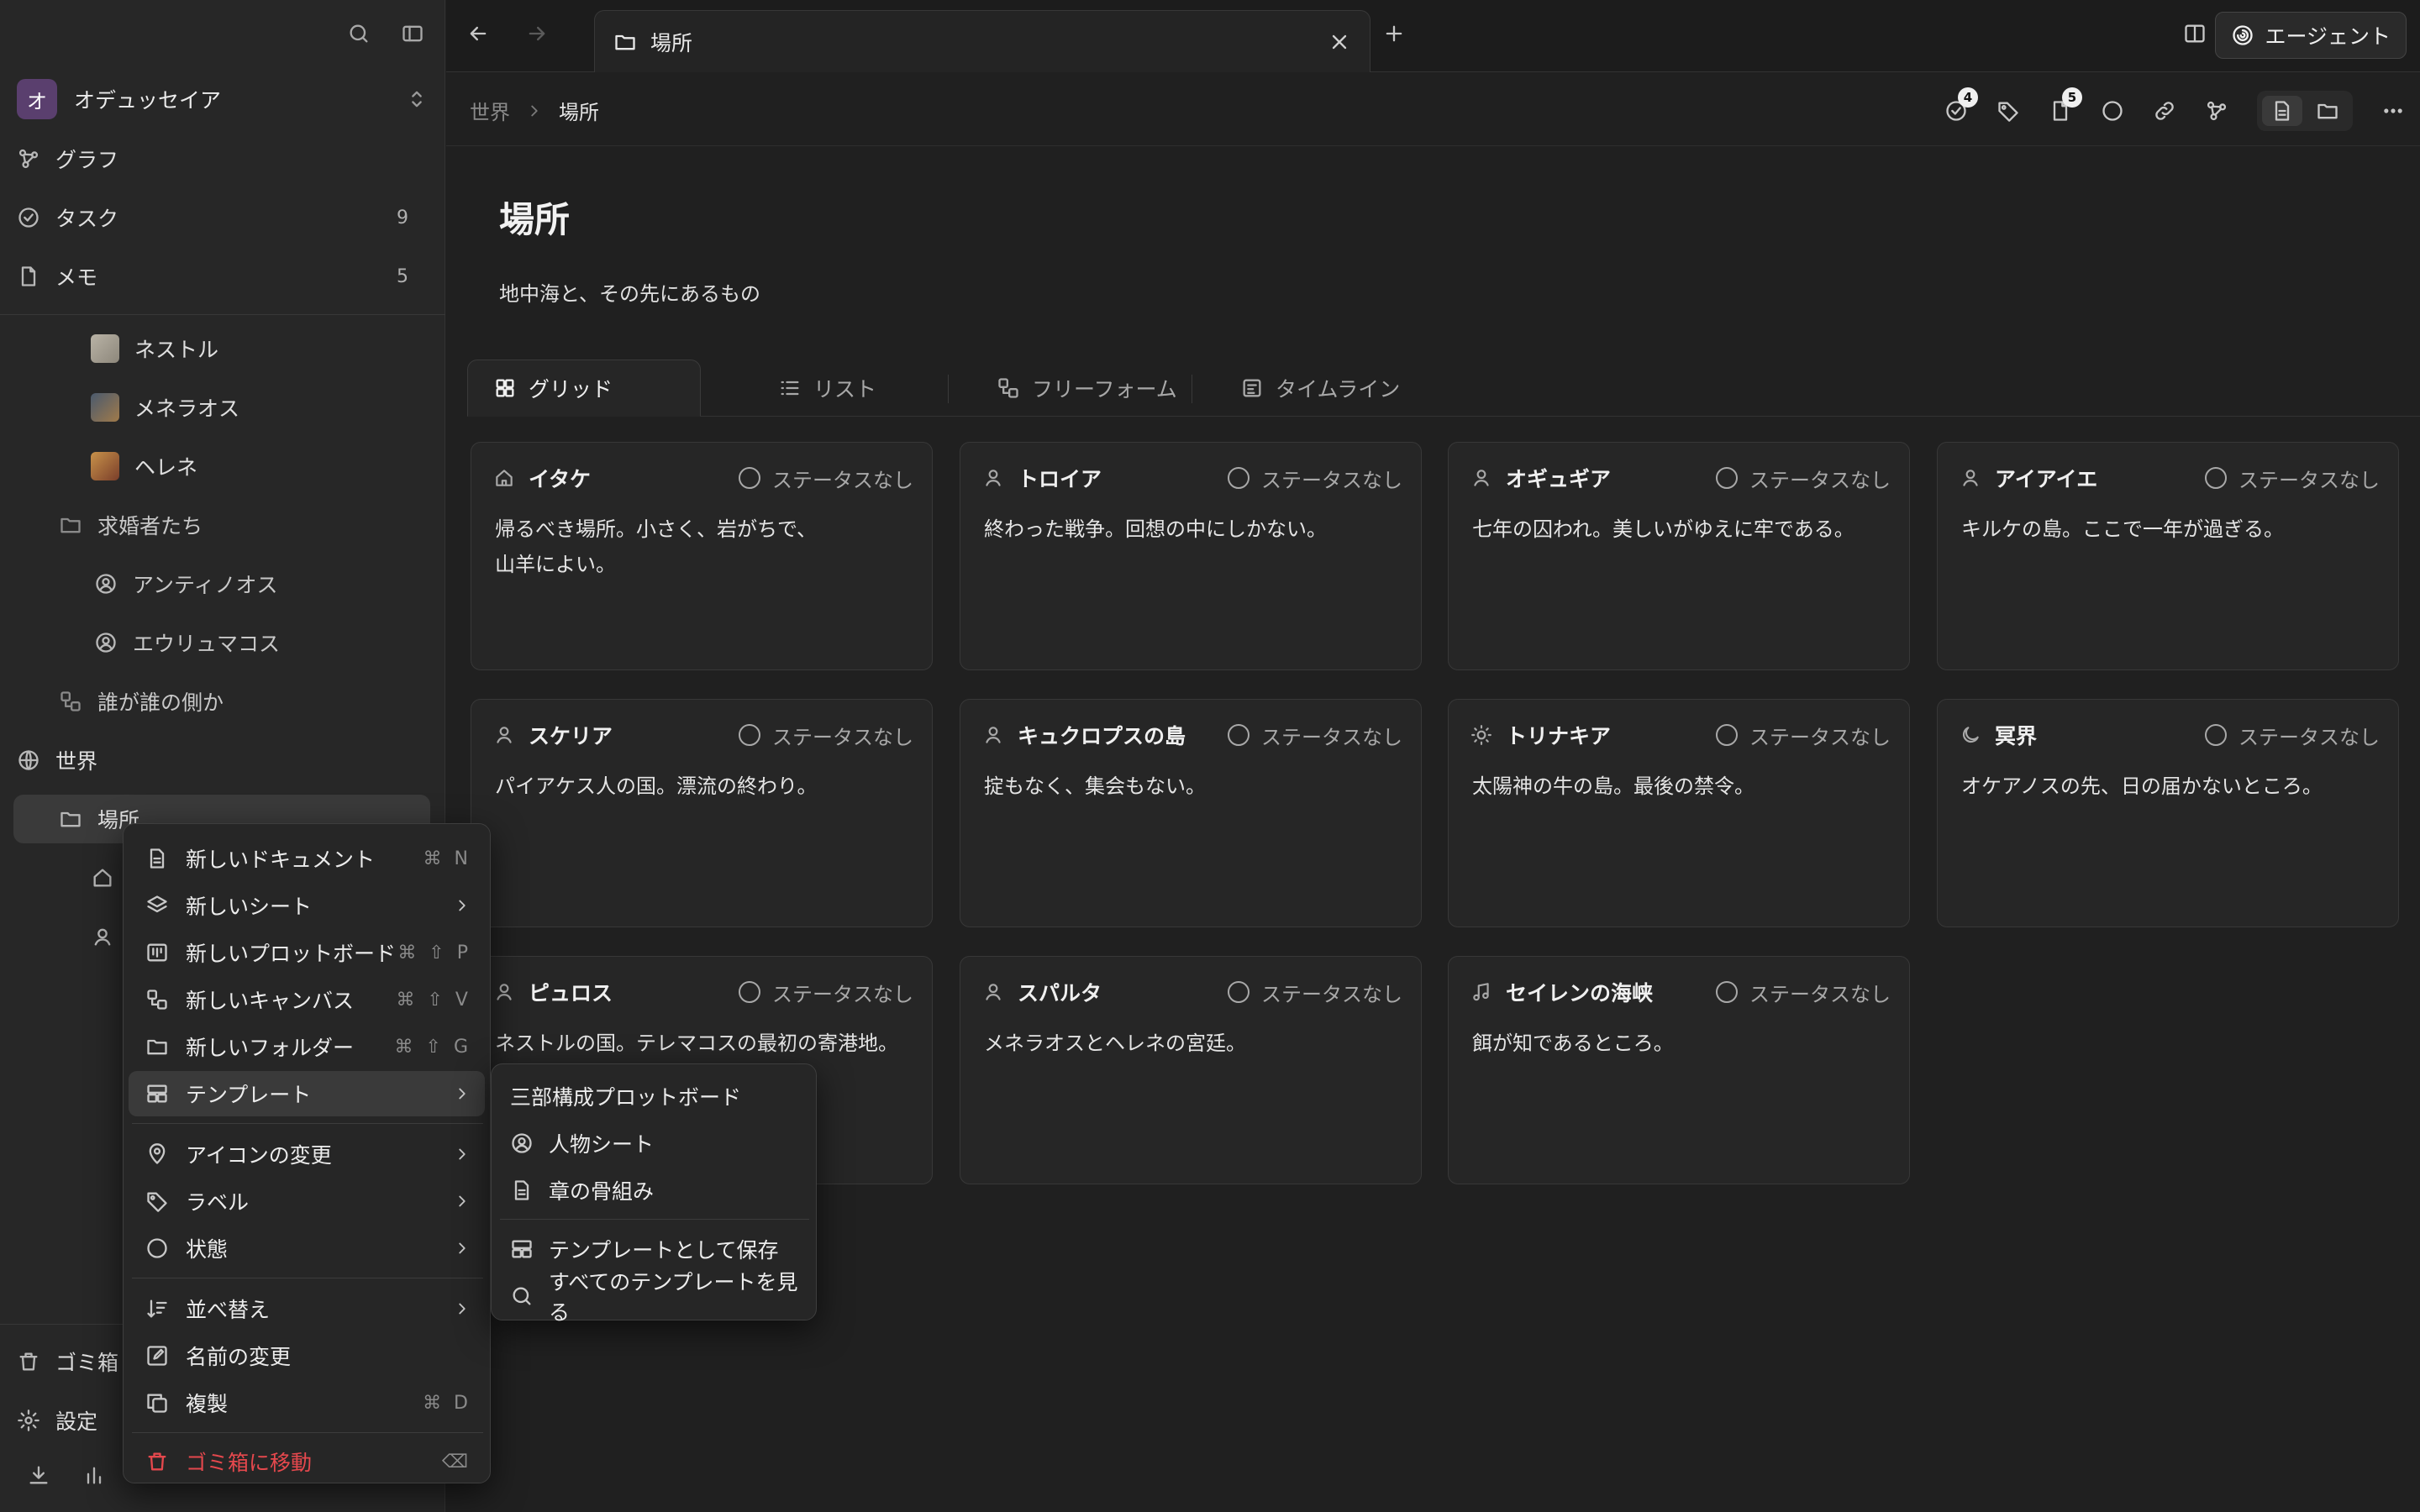 The width and height of the screenshot is (2420, 1512). What do you see at coordinates (261, 642) in the screenshot?
I see `sidebar-item-eurymachus: エウリュマコス` at bounding box center [261, 642].